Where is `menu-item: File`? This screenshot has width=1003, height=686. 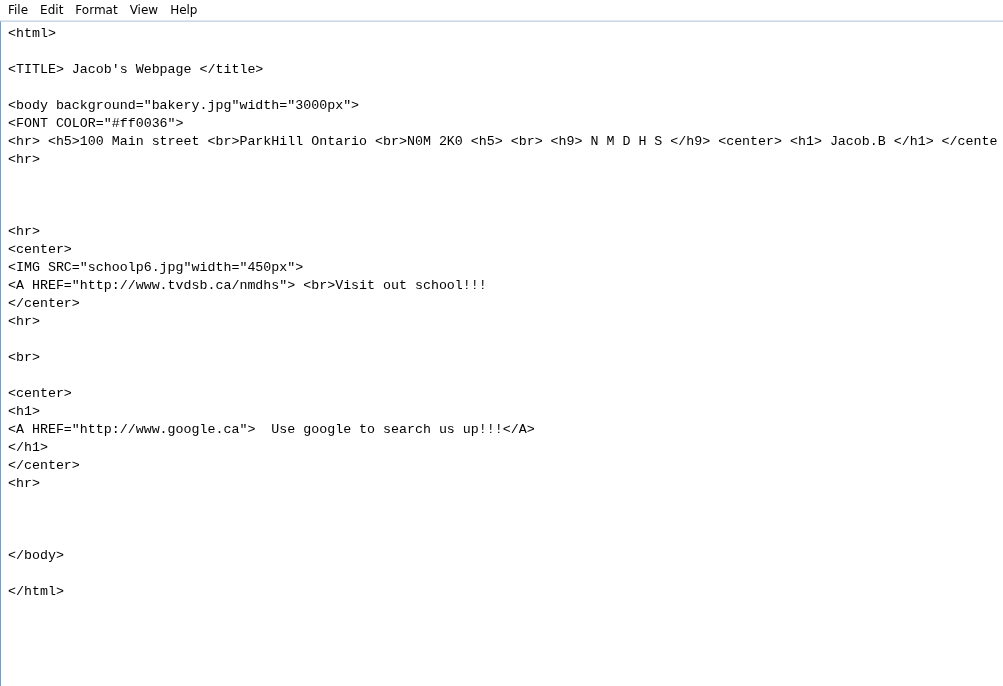
menu-item: File is located at coordinates (18, 10).